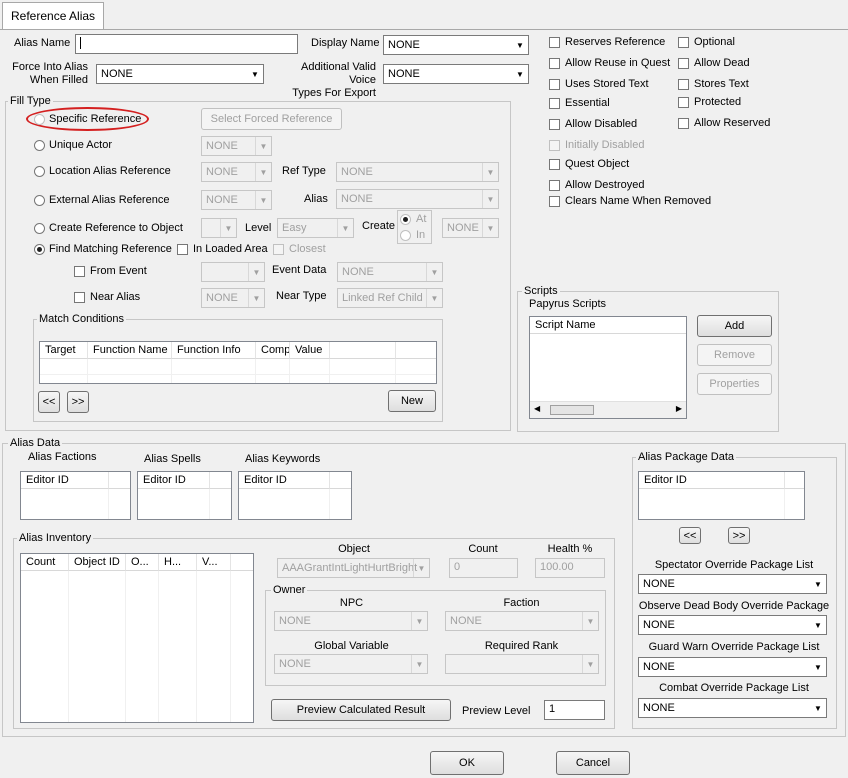  I want to click on scroll-right-icon: ▶, so click(679, 408).